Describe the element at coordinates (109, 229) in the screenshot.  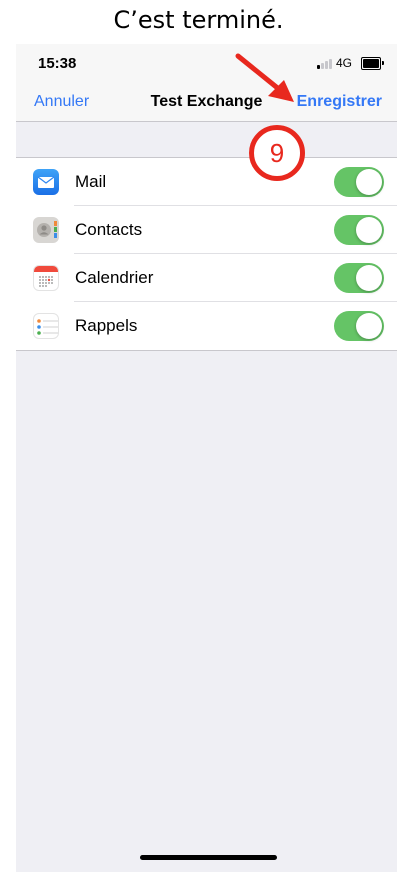
I see `list-item-label: Contacts` at that location.